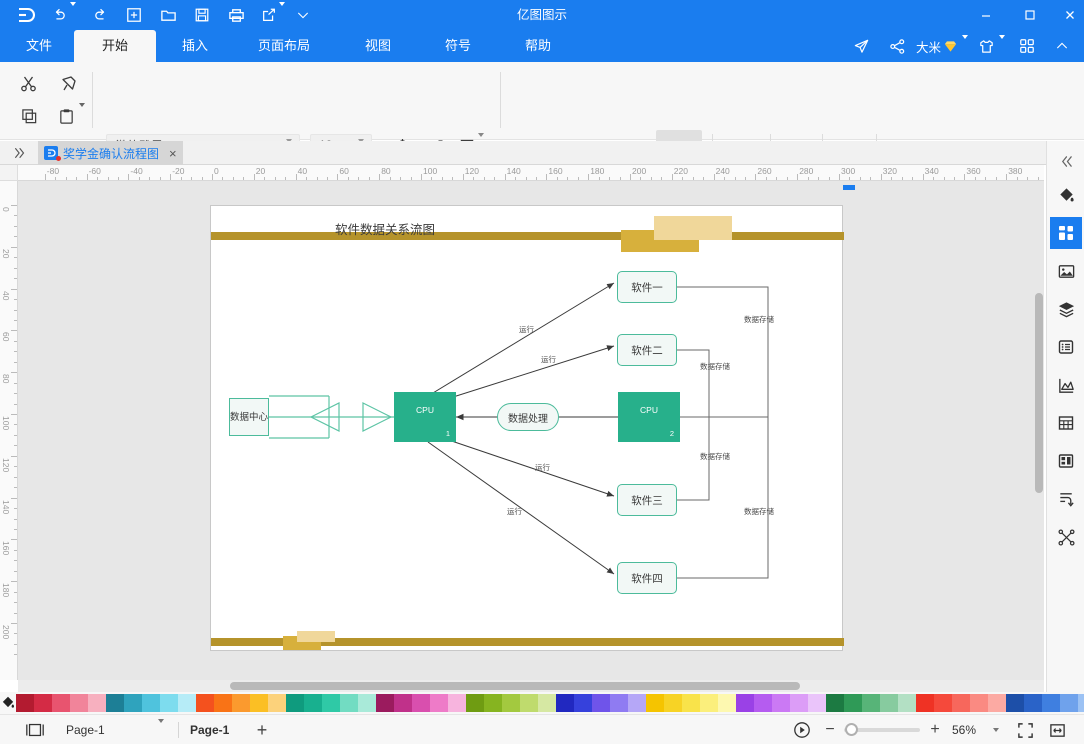 The image size is (1084, 744). What do you see at coordinates (548, 359) in the screenshot?
I see `edge-label-run-2: 运行` at bounding box center [548, 359].